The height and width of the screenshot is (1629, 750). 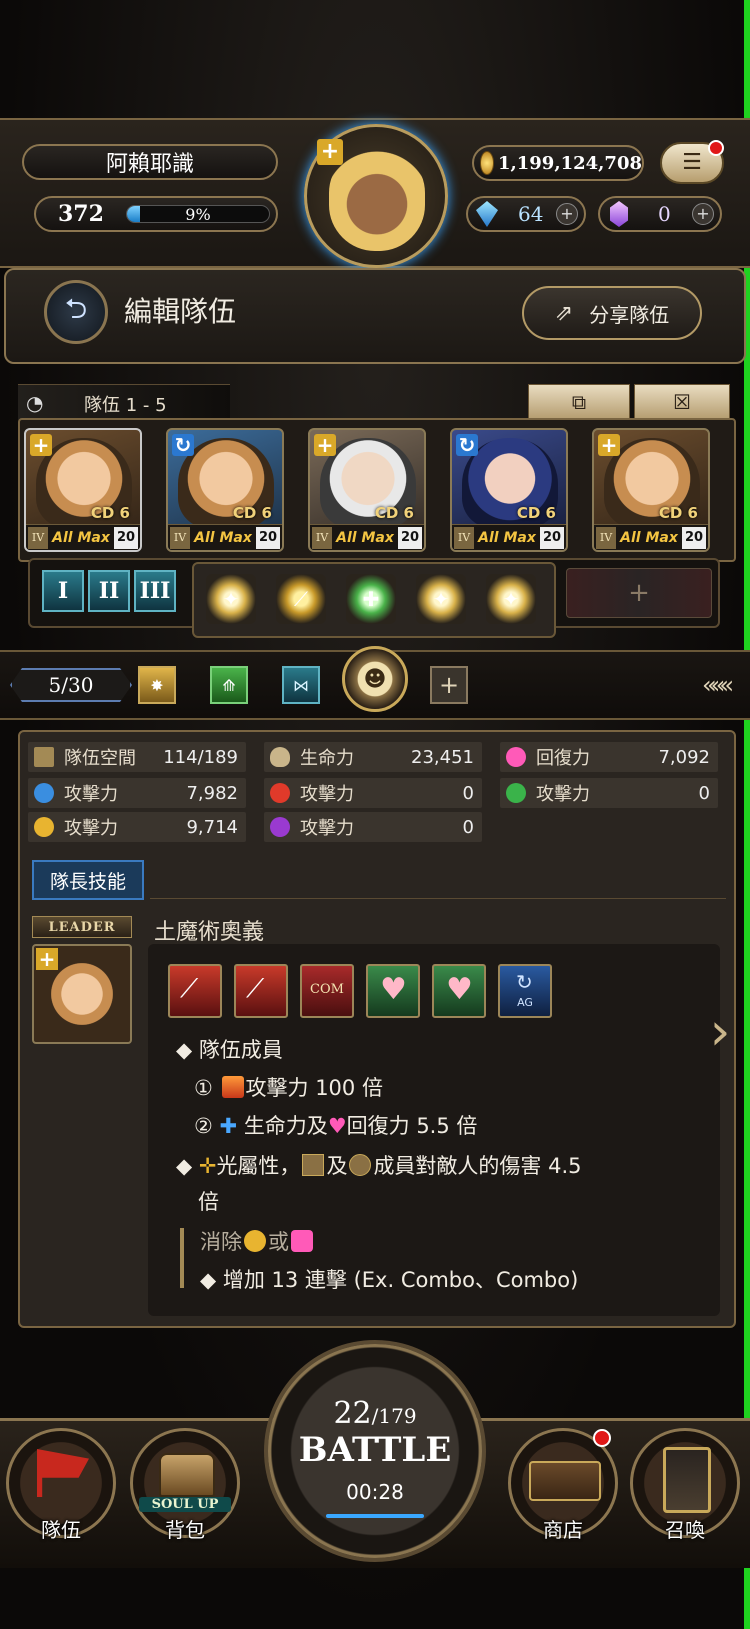 I want to click on stat-wood-attack: 攻擊力 0, so click(x=609, y=793).